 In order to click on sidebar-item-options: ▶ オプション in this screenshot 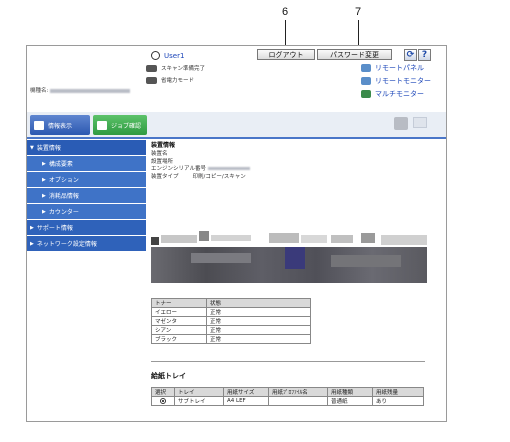, I will do `click(86, 179)`.